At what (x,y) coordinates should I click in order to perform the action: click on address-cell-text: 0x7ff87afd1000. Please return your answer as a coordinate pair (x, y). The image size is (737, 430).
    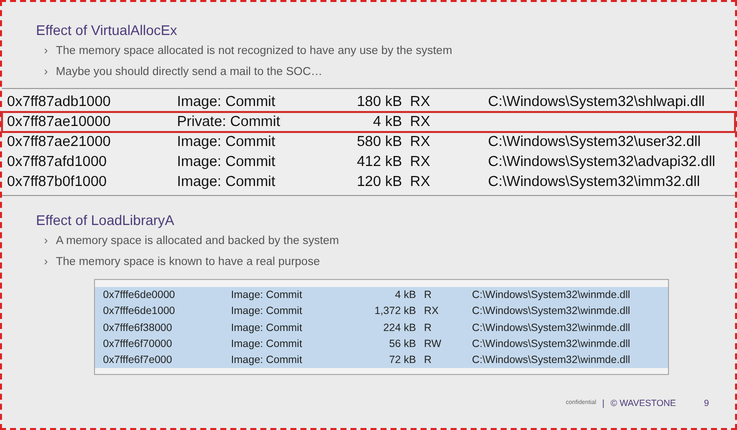
    Looking at the image, I should click on (57, 162).